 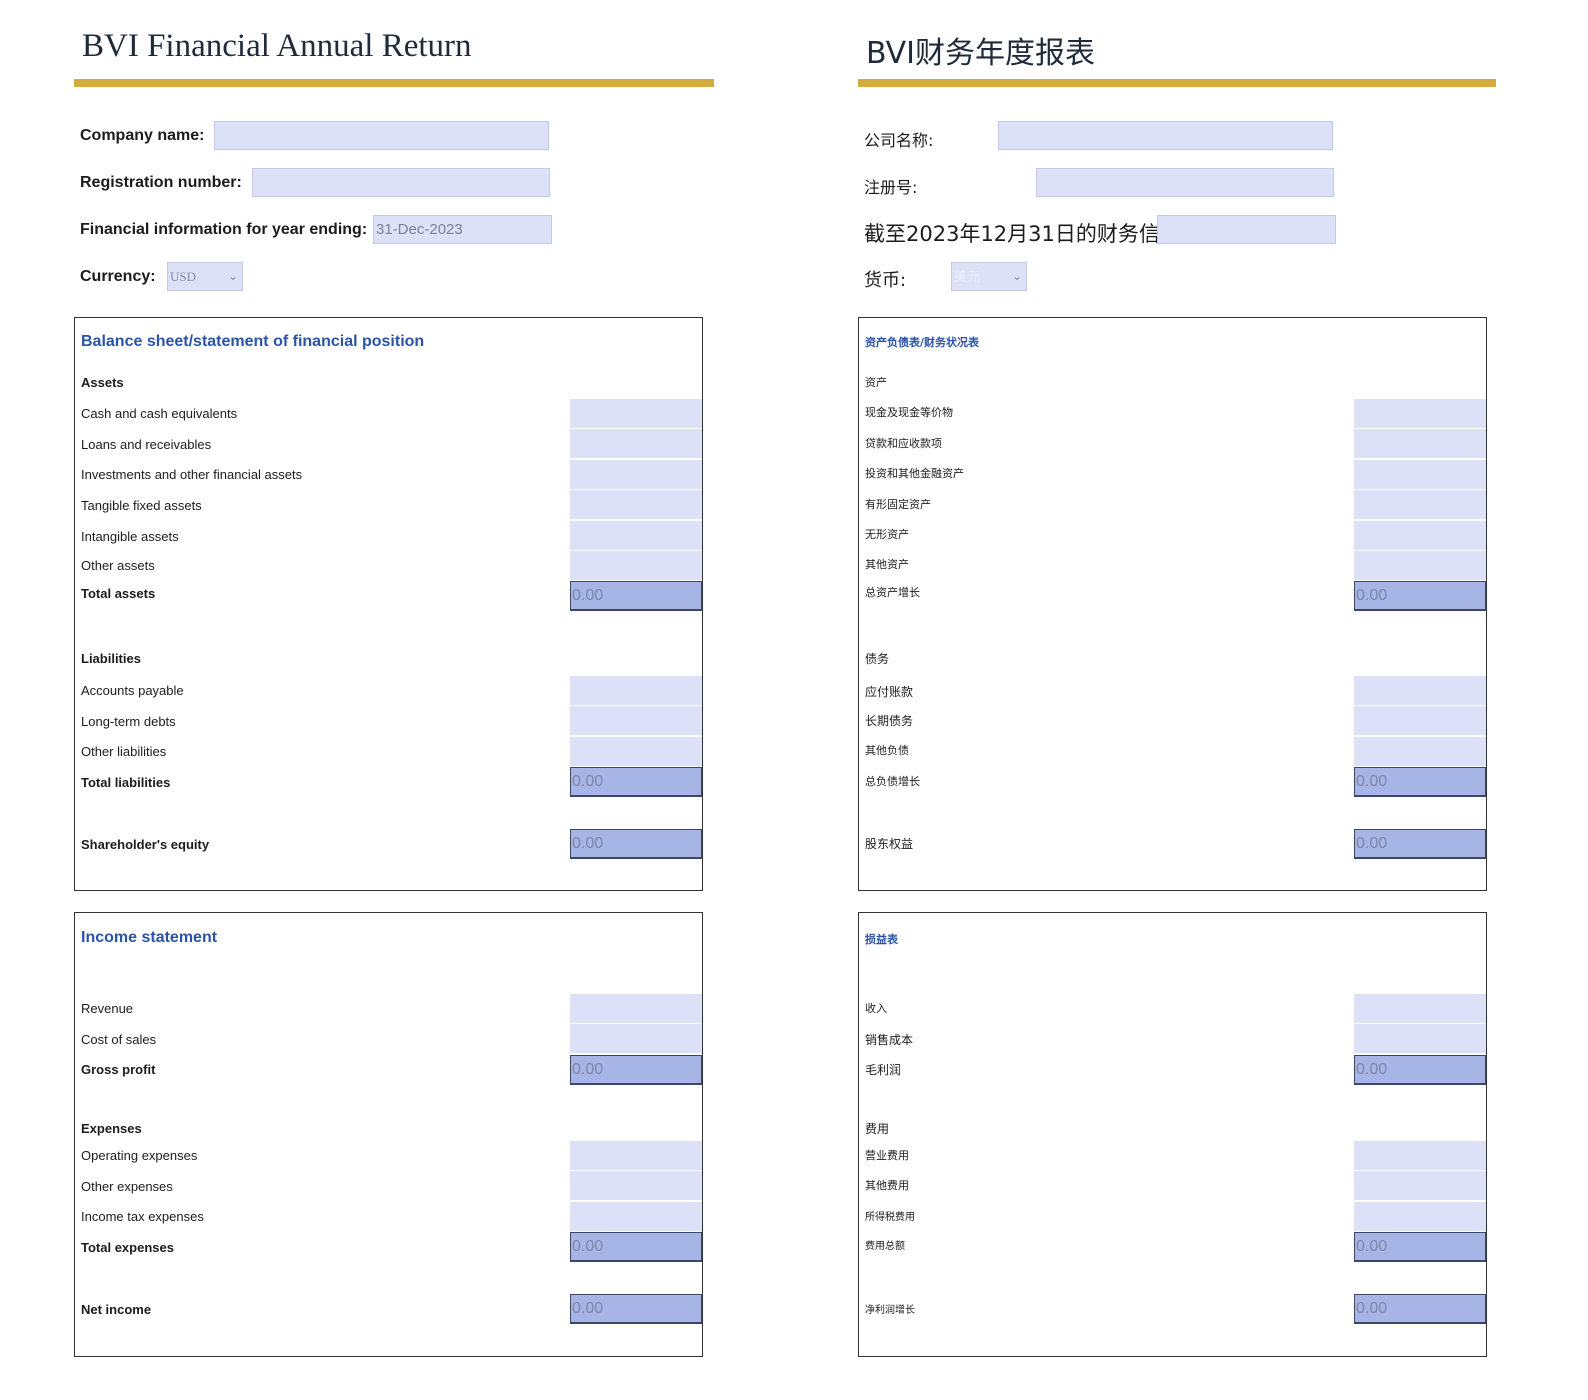 What do you see at coordinates (887, 1185) in the screenshot?
I see `expense-row-label-cn: 其他费用` at bounding box center [887, 1185].